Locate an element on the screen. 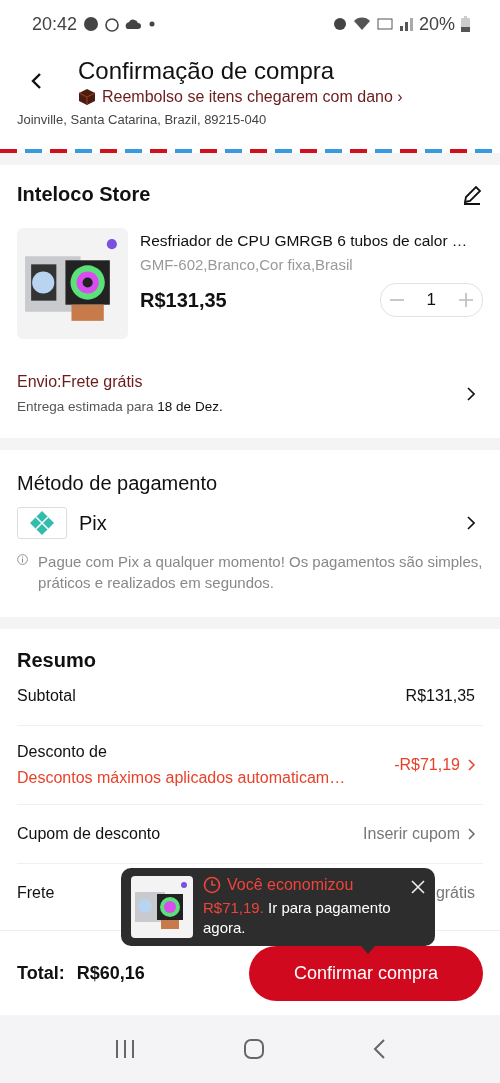  summary-value: -R$71,19 is located at coordinates (427, 765).